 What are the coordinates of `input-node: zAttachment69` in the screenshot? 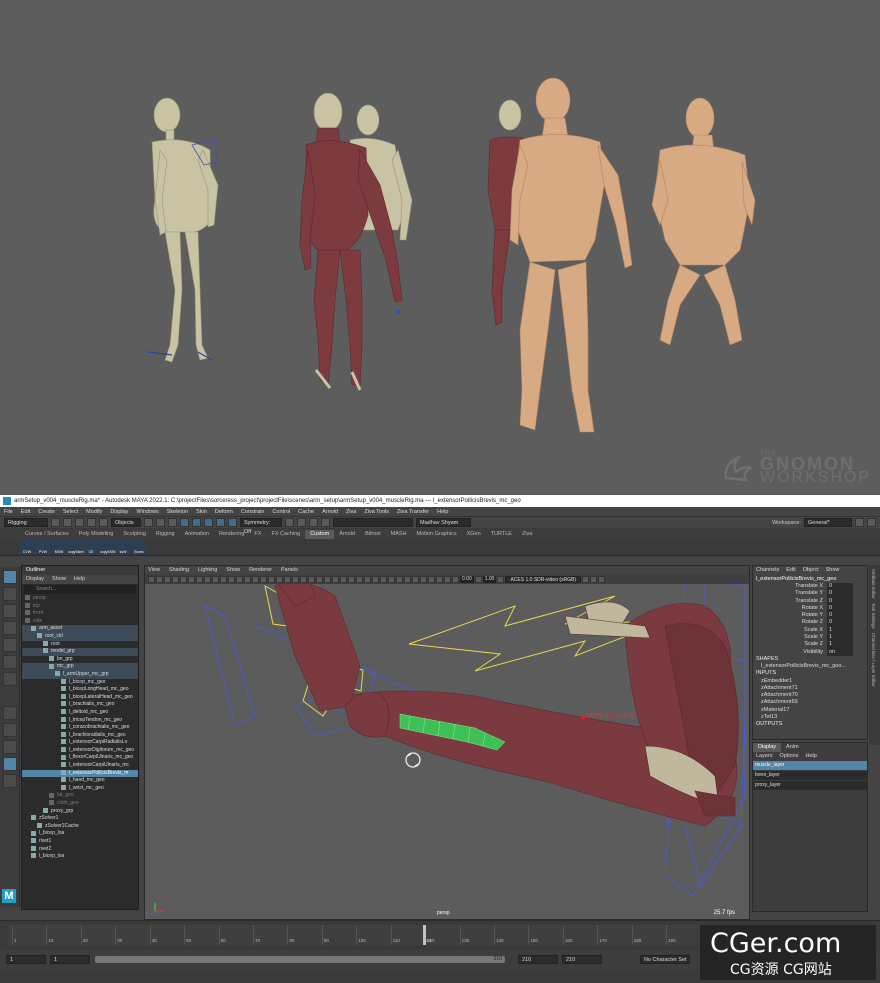 It's located at (810, 702).